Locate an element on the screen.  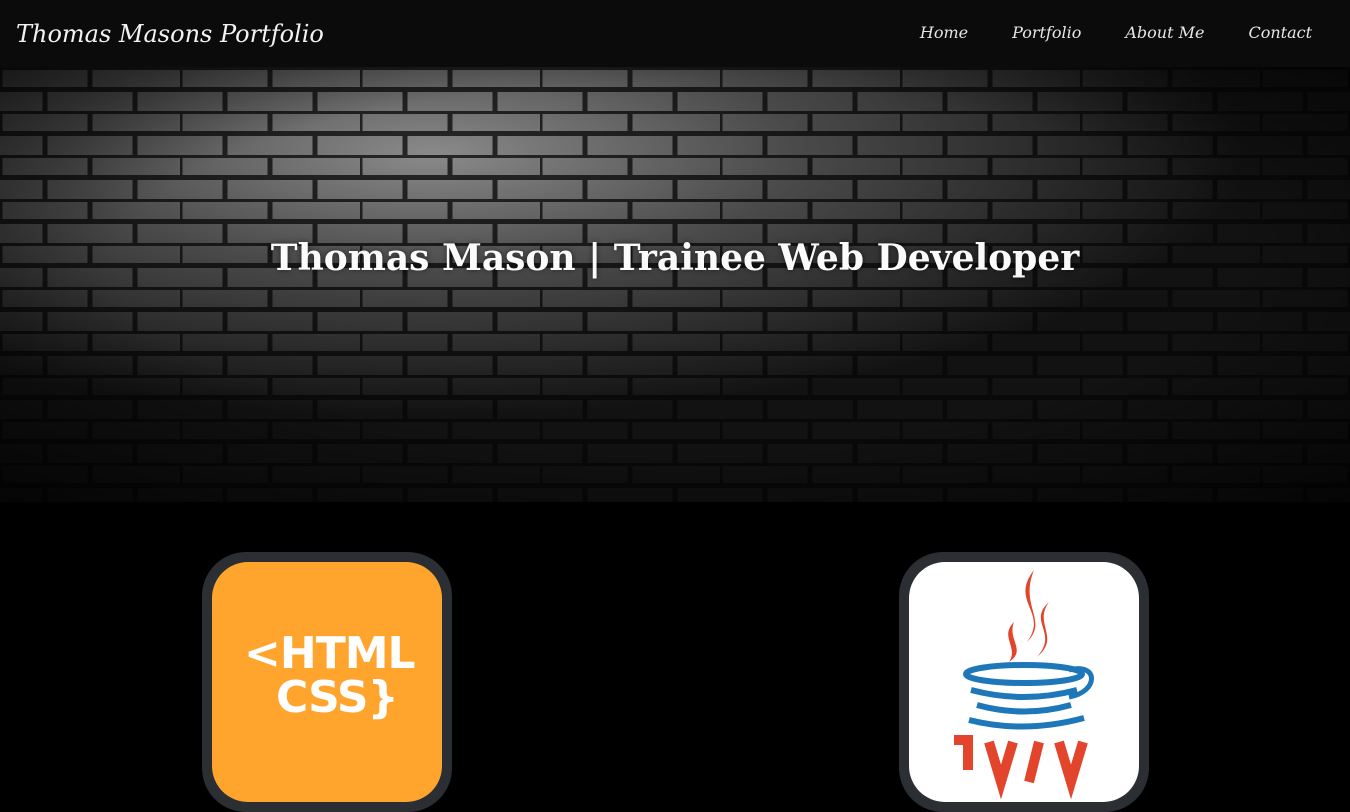
java-logo-icon is located at coordinates (1024, 685).